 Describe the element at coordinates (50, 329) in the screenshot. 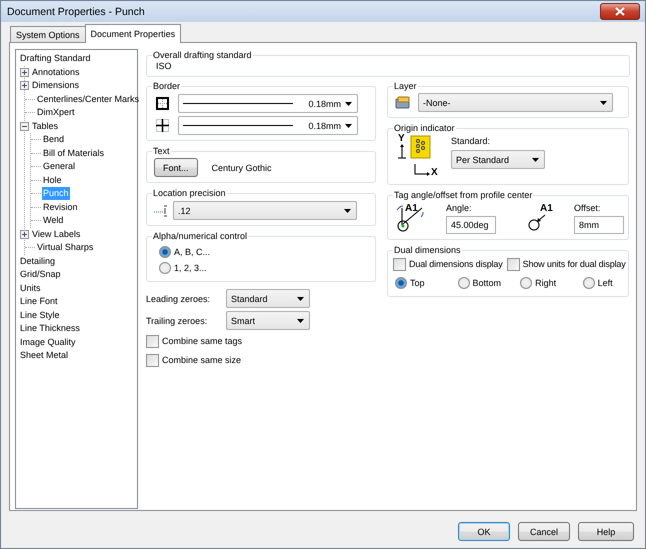

I see `tree-item: Line Thickness` at that location.